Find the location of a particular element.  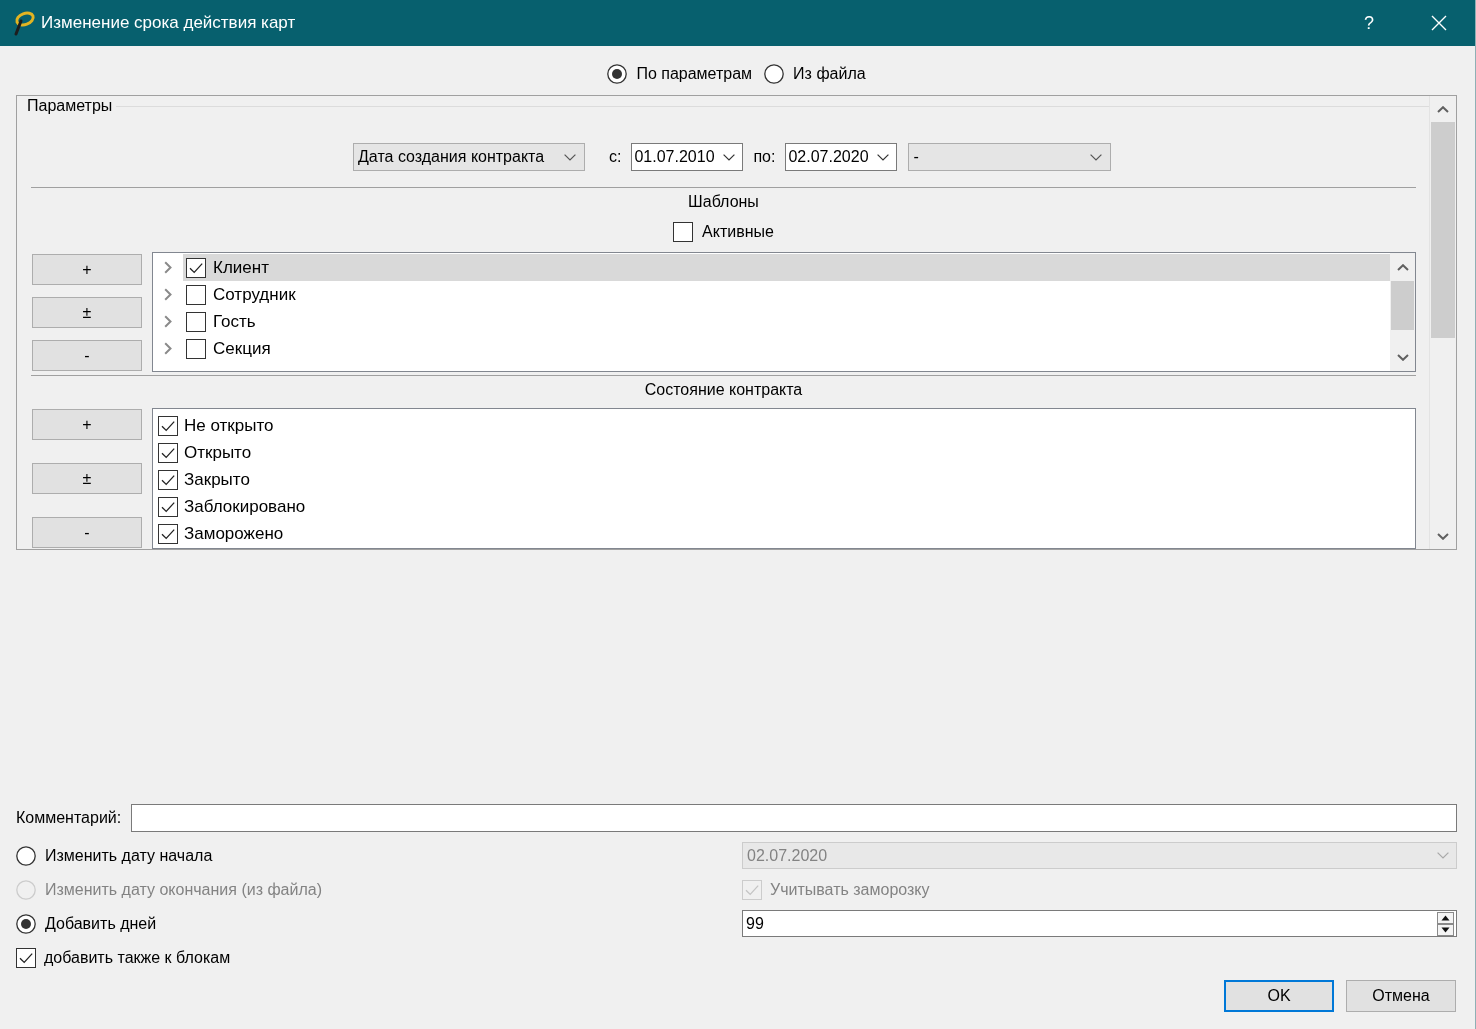

window-title: Изменение срока действия карт is located at coordinates (168, 23).